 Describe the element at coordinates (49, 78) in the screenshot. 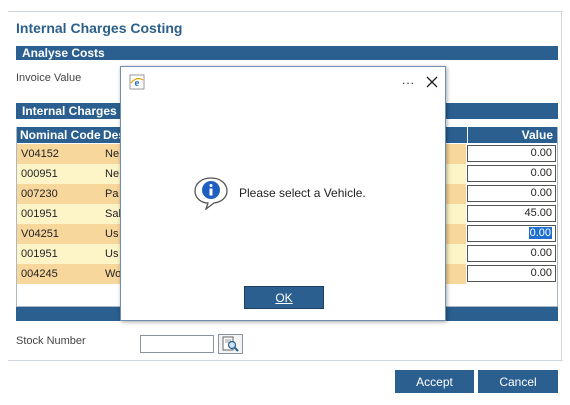

I see `invoice-value-label: Invoice Value` at that location.